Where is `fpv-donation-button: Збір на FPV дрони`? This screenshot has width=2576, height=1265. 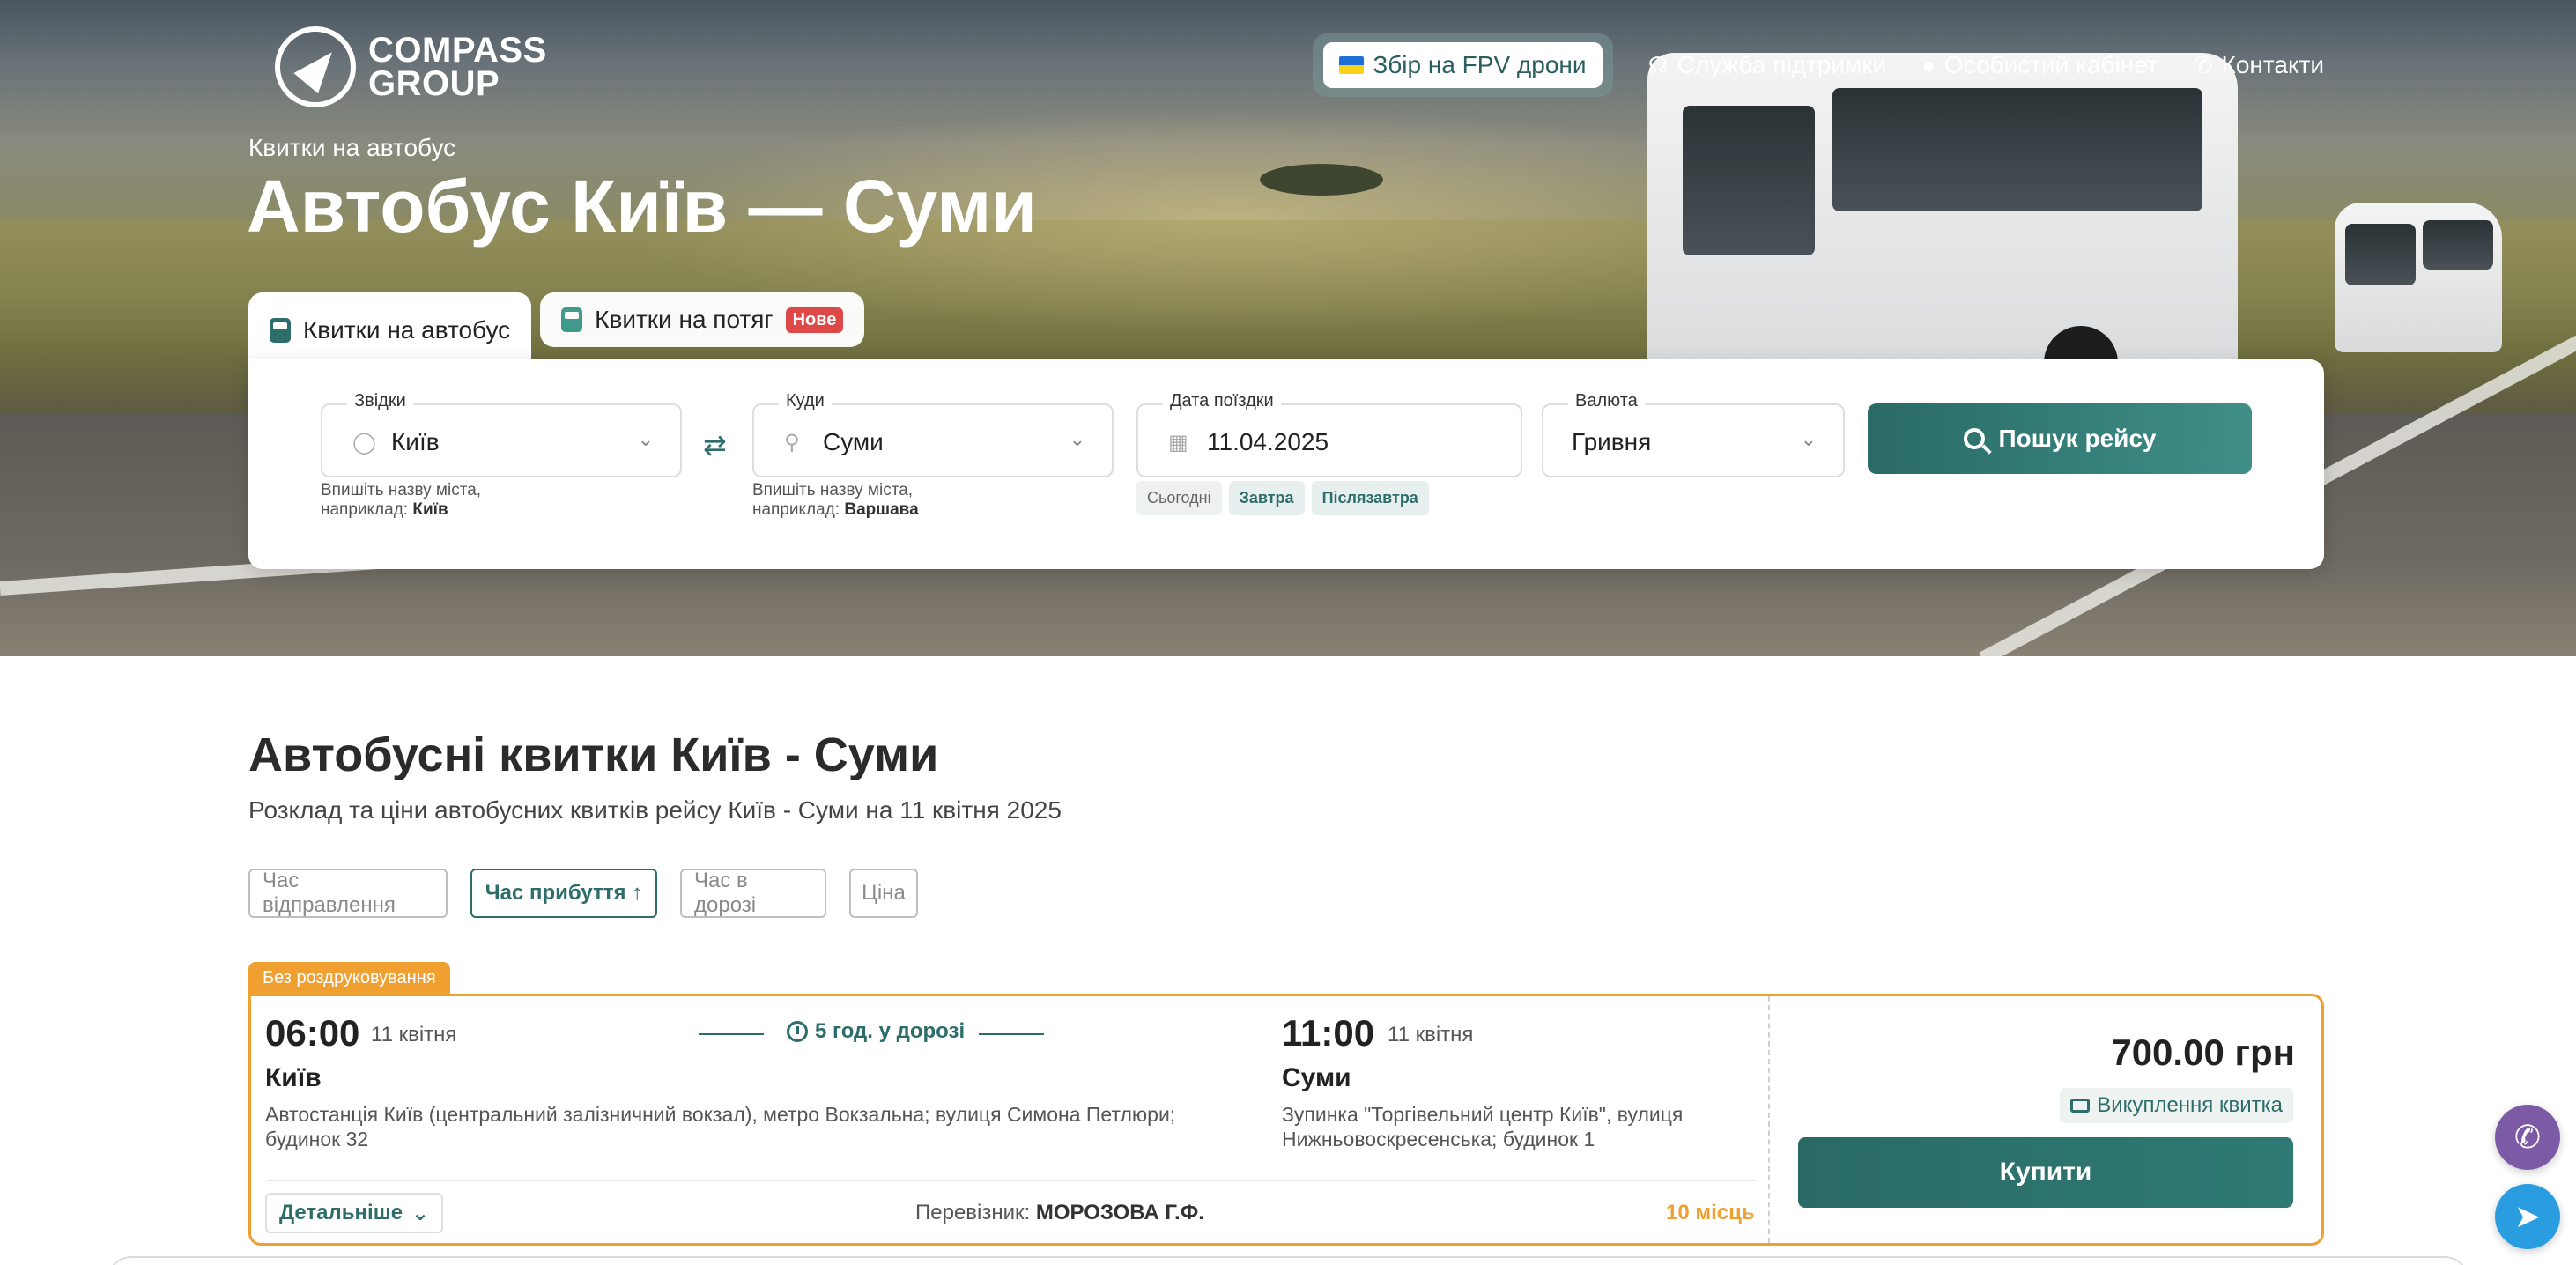
fpv-donation-button: Збір на FPV дрони is located at coordinates (1463, 65).